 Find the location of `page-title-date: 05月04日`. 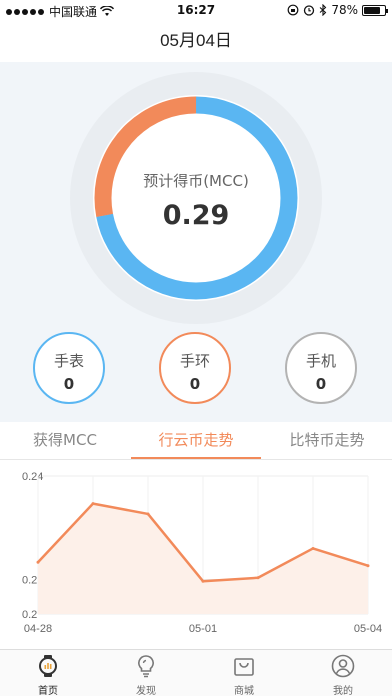

page-title-date: 05月04日 is located at coordinates (196, 40).